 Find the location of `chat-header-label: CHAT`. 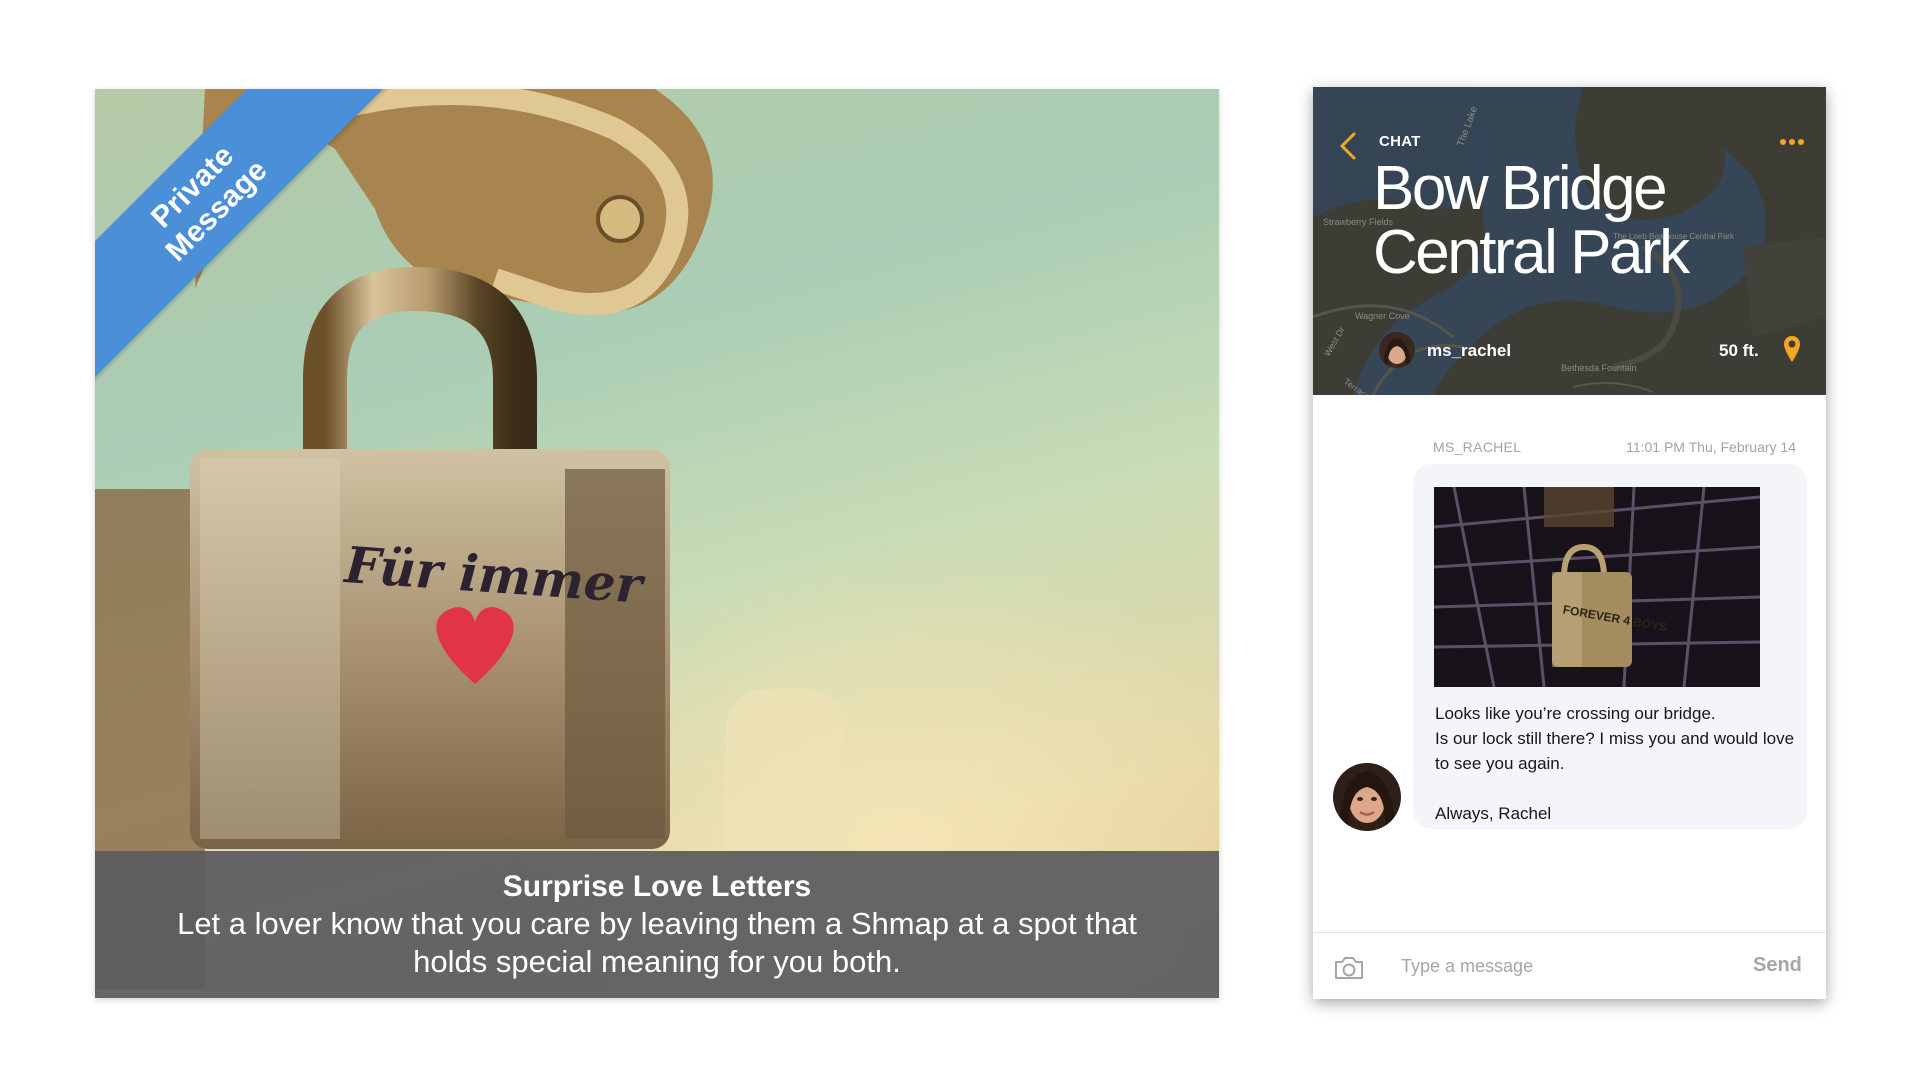

chat-header-label: CHAT is located at coordinates (1400, 141).